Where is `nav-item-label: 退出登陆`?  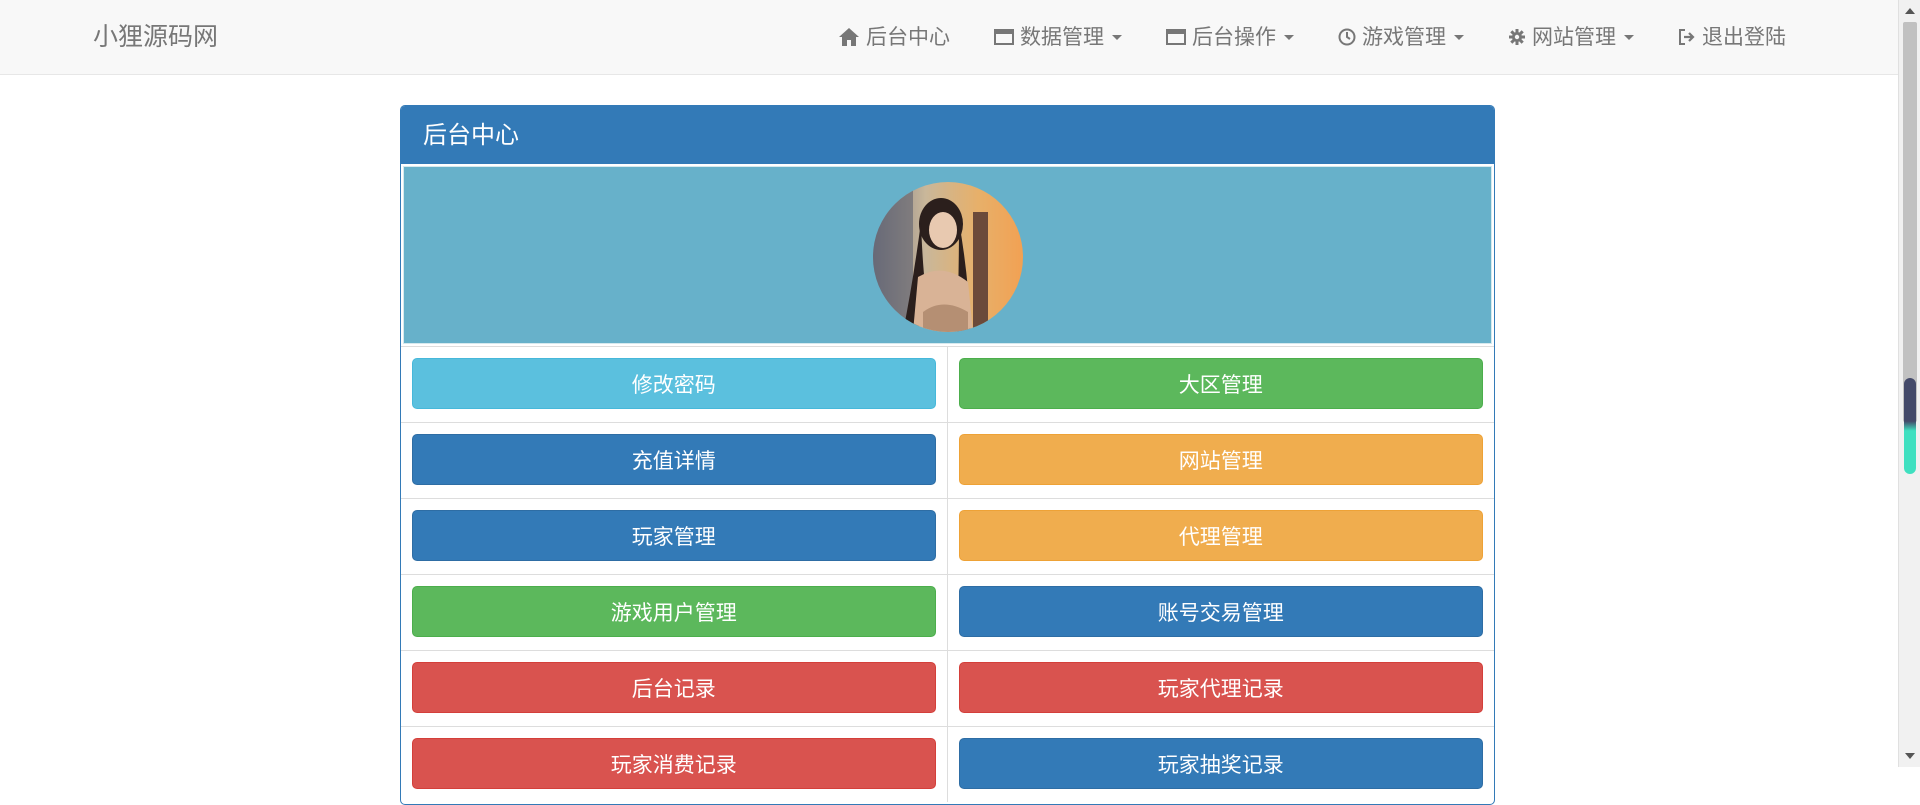 nav-item-label: 退出登陆 is located at coordinates (1744, 37).